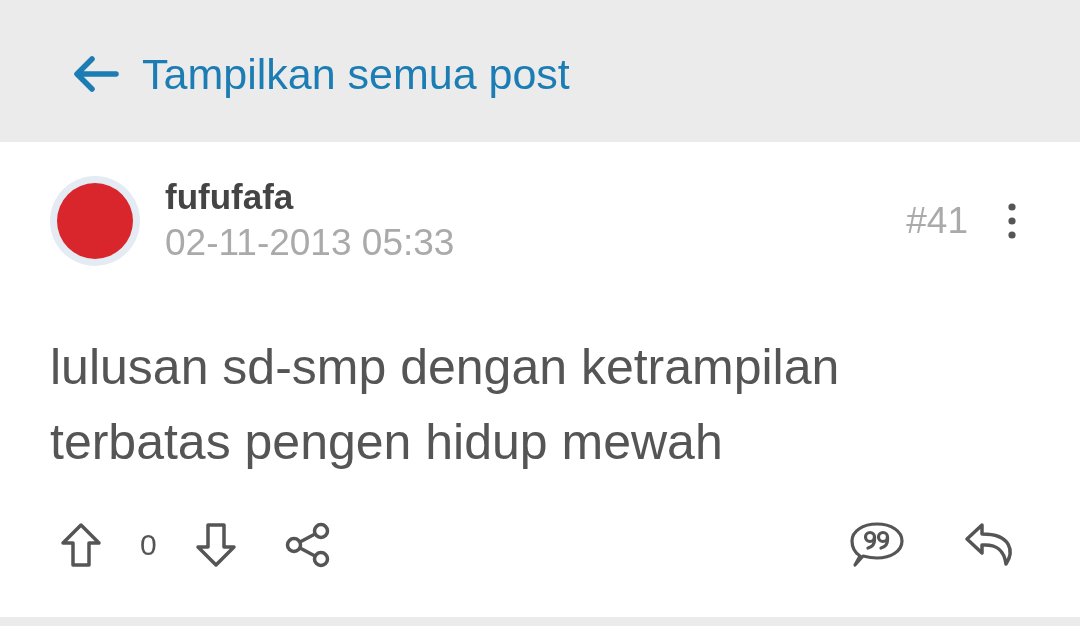 The image size is (1080, 626). What do you see at coordinates (96, 74) in the screenshot?
I see `back-arrow-icon` at bounding box center [96, 74].